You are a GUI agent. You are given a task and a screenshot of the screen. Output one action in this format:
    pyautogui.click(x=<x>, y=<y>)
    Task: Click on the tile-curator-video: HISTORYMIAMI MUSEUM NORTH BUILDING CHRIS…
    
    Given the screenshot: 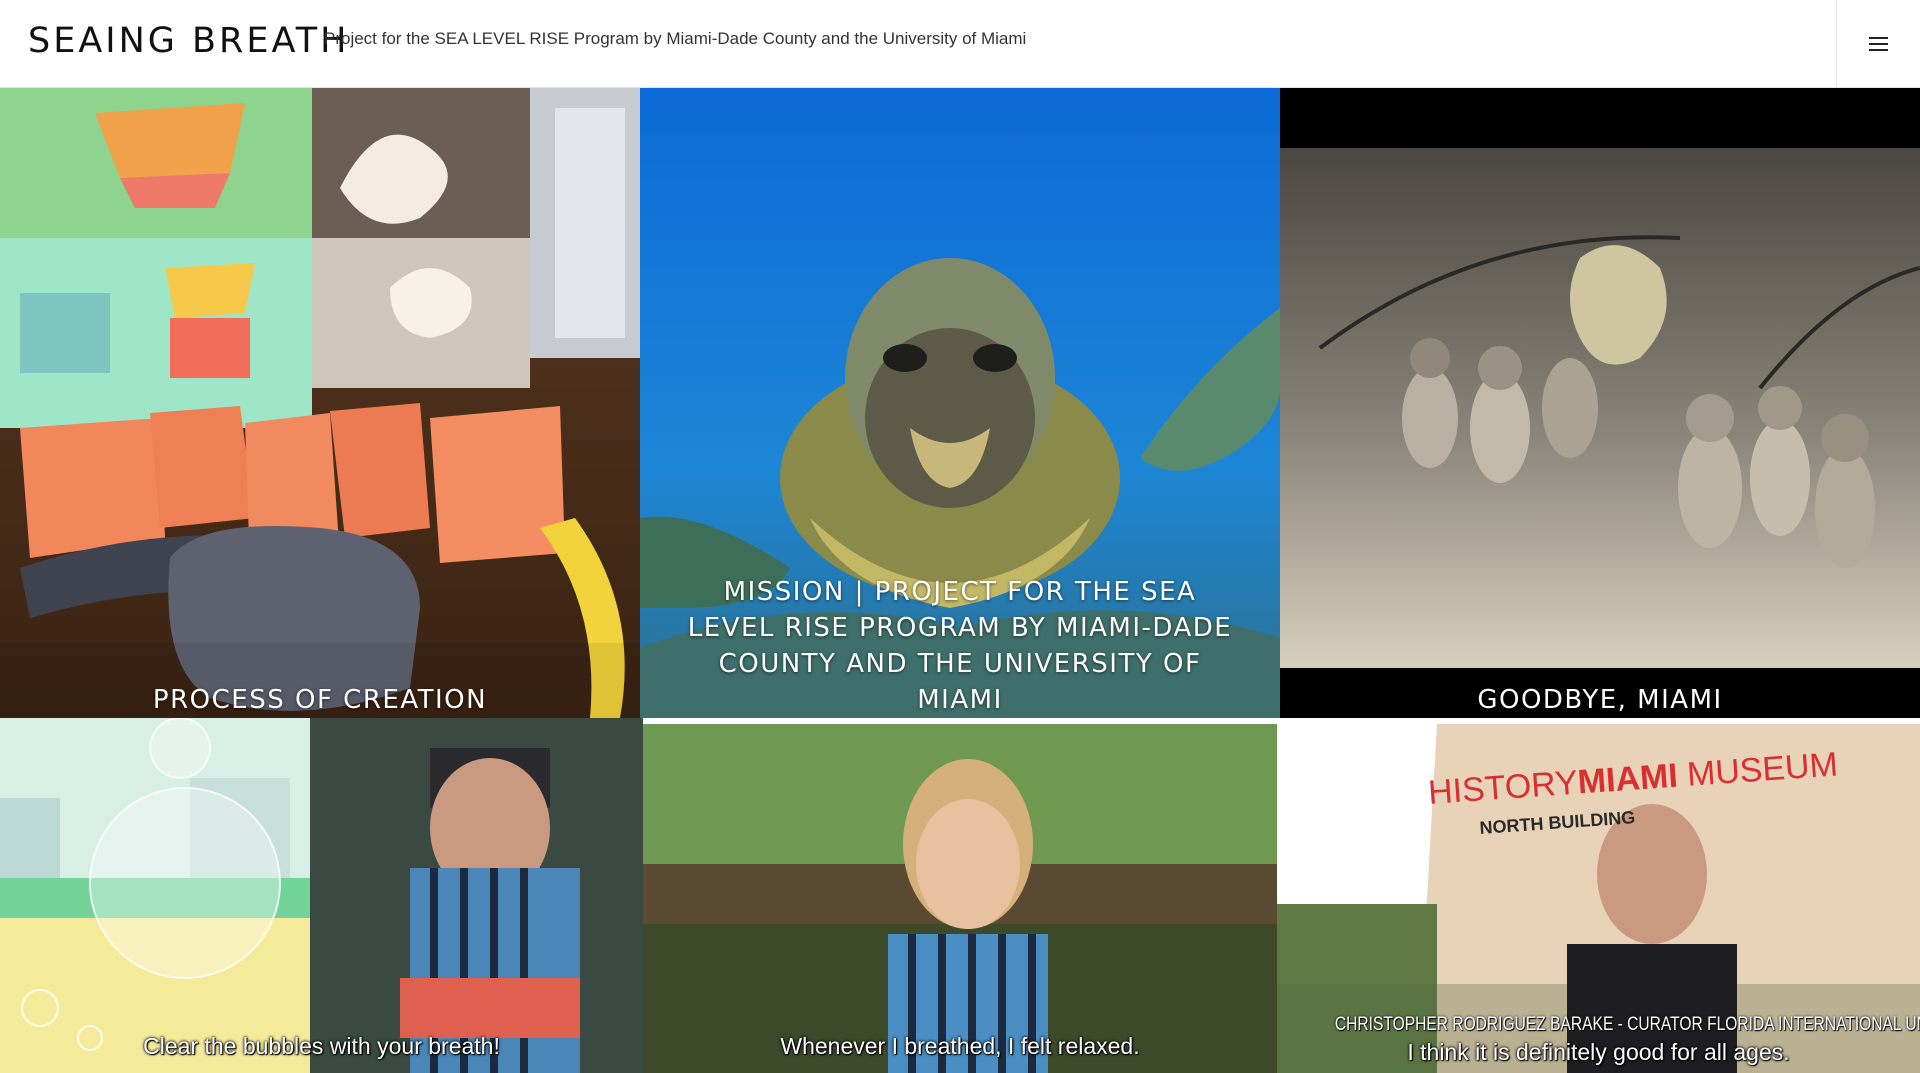 What is the action you would take?
    pyautogui.click(x=1598, y=898)
    